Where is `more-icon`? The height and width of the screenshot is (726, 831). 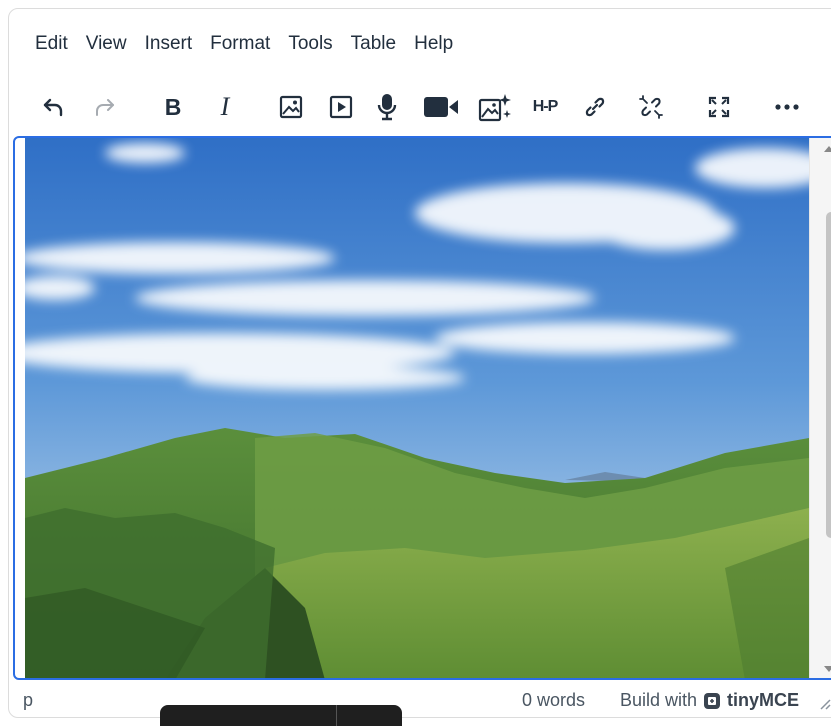
more-icon is located at coordinates (787, 107).